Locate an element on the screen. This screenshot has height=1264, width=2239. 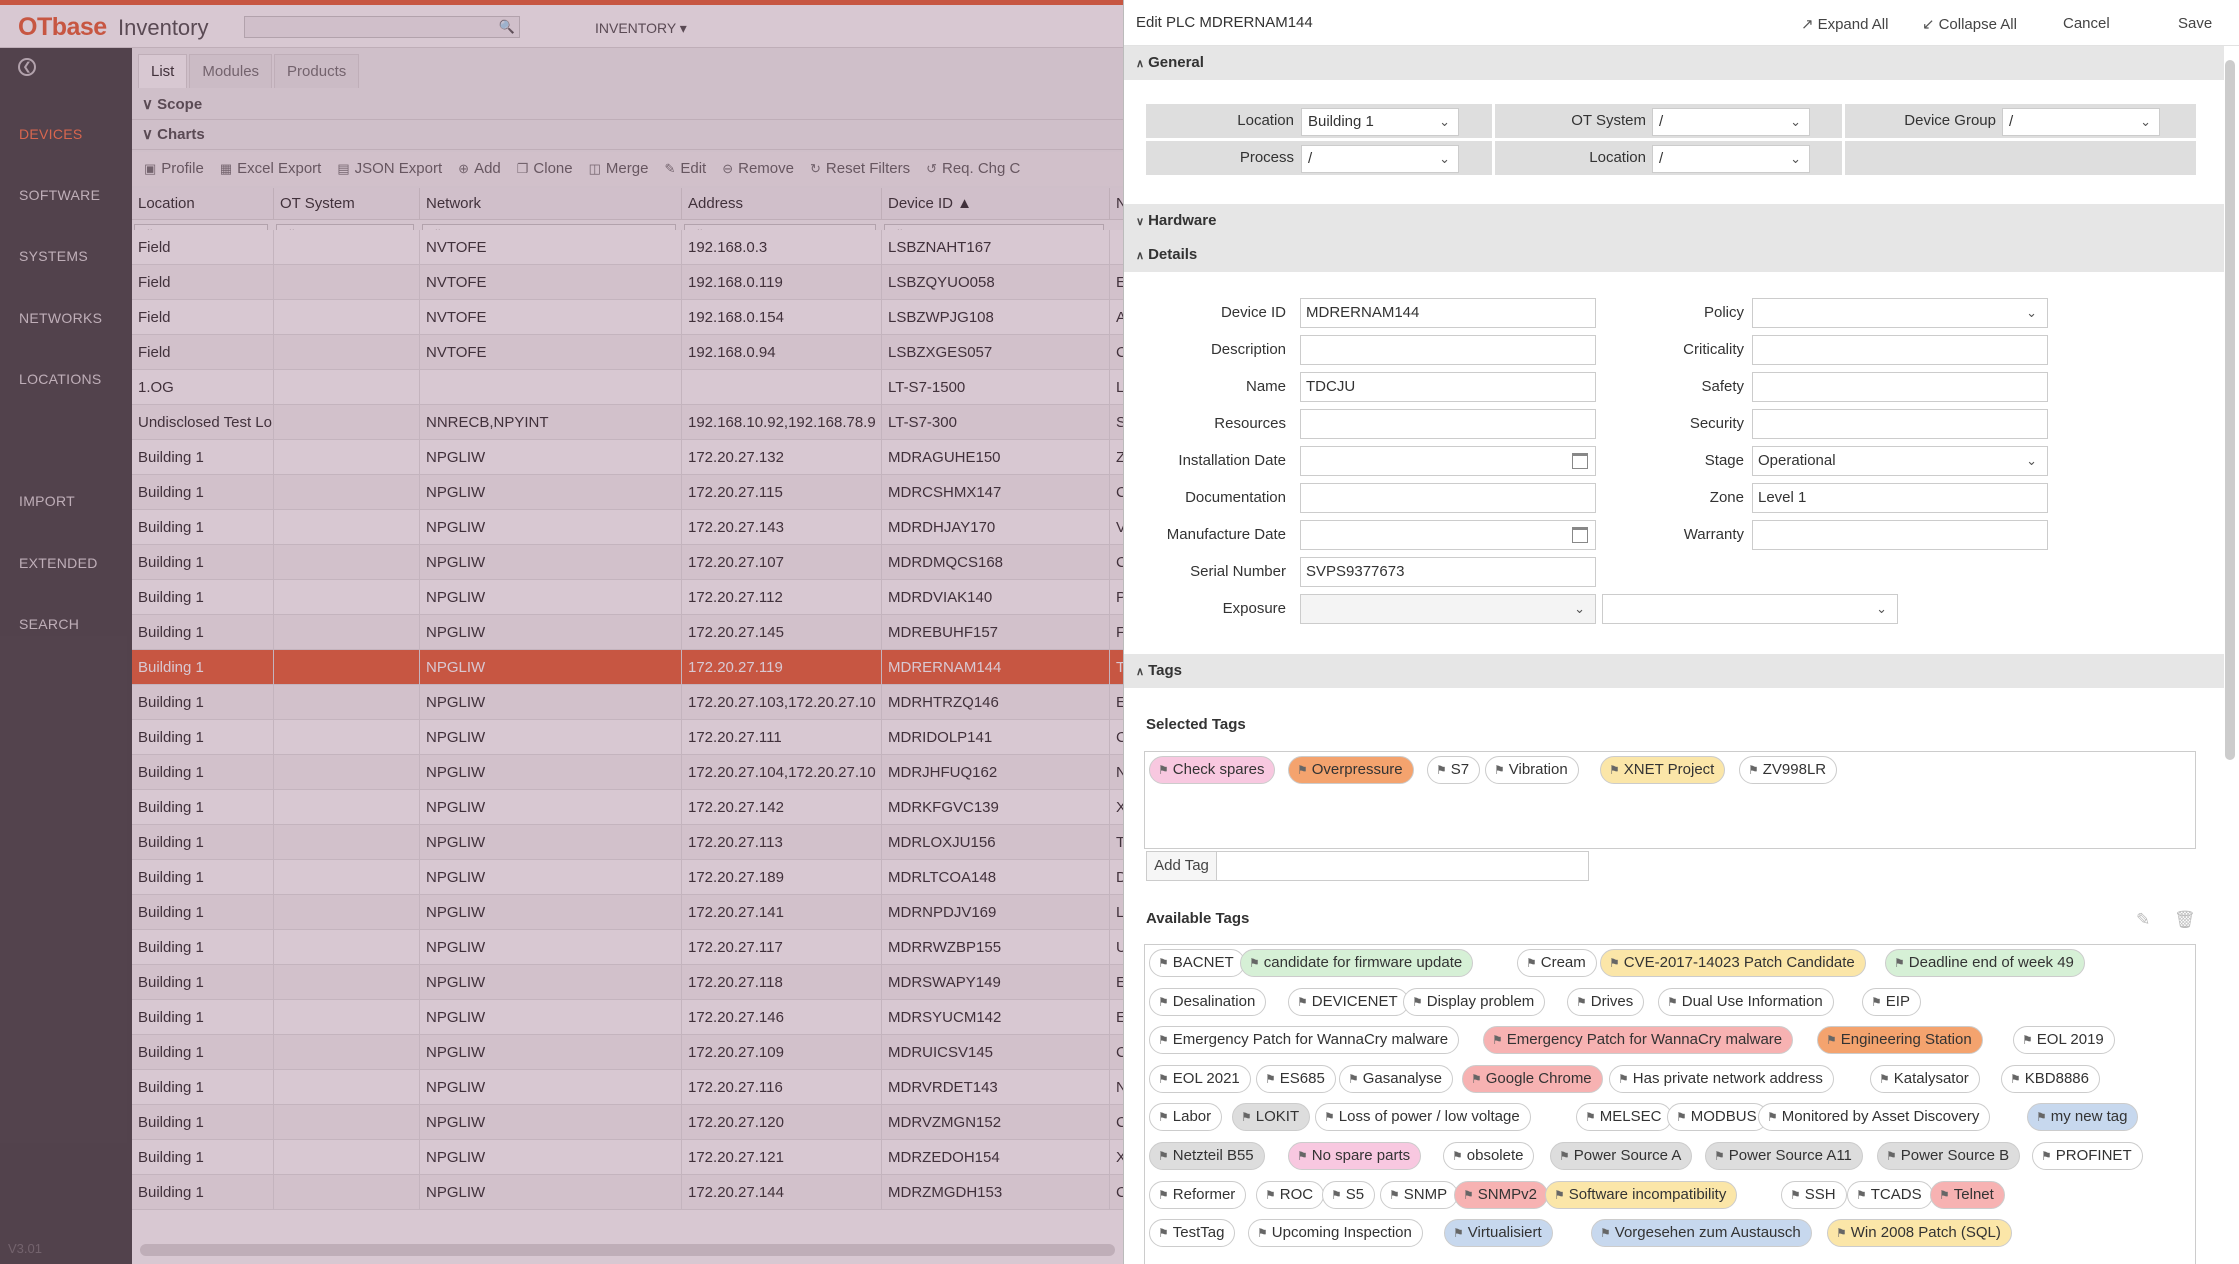
available-tag: ⚑ Loss of power / low voltage is located at coordinates (1423, 1117).